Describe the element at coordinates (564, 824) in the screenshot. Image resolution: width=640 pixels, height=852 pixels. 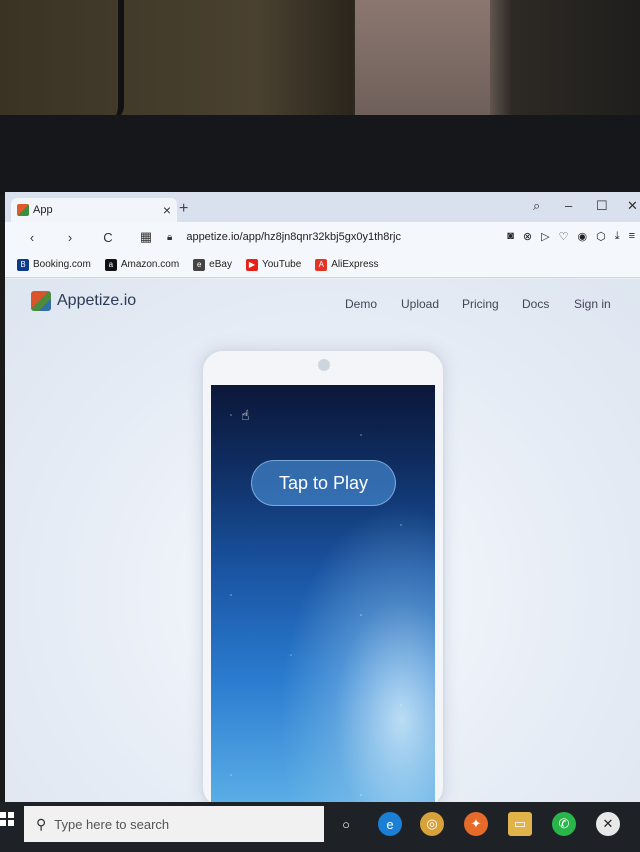
I see `whatsapp-icon: ✆` at that location.